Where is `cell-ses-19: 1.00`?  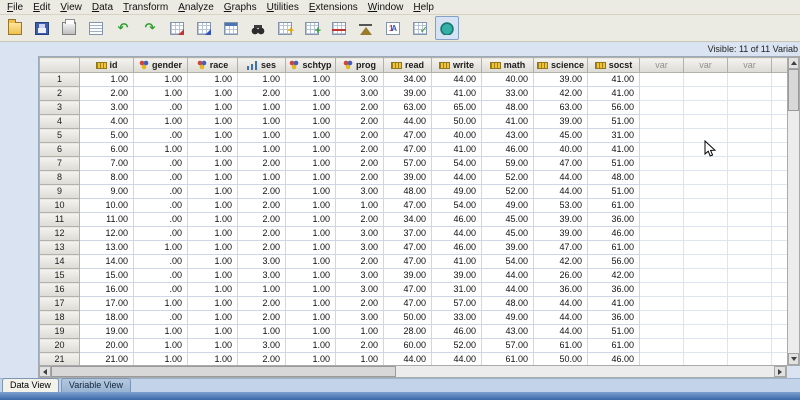 cell-ses-19: 1.00 is located at coordinates (261, 331).